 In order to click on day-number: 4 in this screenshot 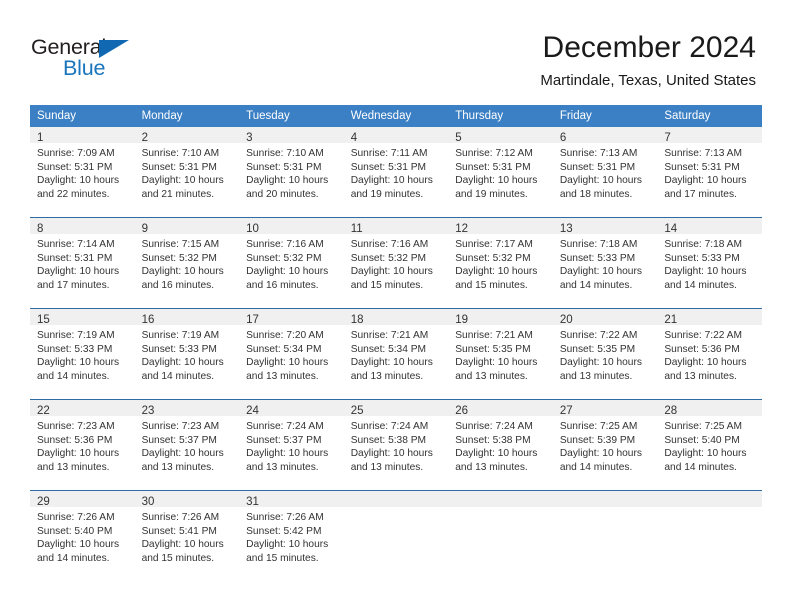, I will do `click(396, 135)`.